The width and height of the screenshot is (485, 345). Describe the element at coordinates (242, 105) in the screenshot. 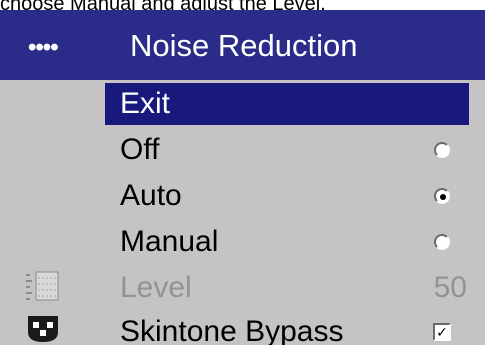

I see `menu-item-exit: Exit` at that location.